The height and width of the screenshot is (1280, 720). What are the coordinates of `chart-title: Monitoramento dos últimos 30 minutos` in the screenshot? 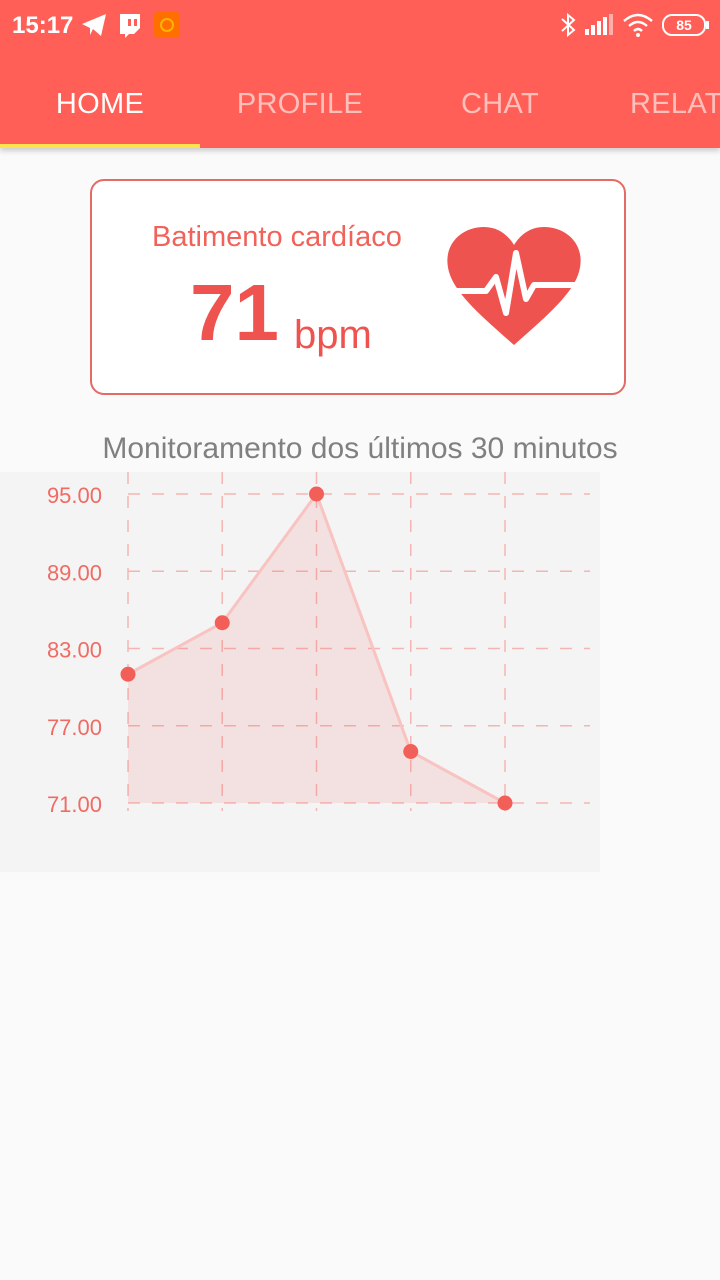 It's located at (360, 448).